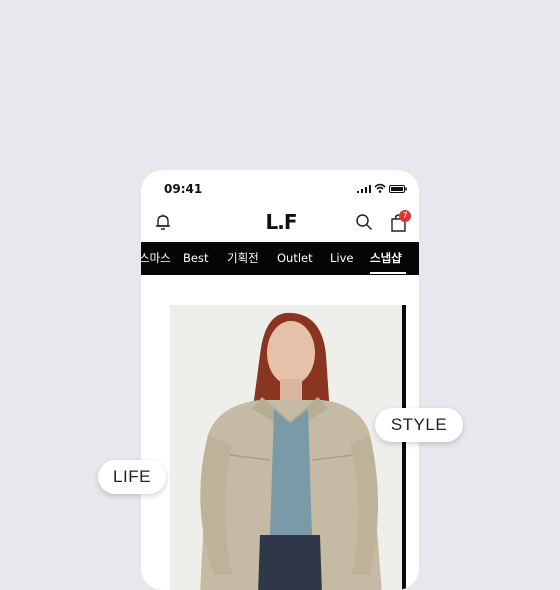 The width and height of the screenshot is (560, 590). What do you see at coordinates (419, 425) in the screenshot?
I see `style-tag-bubble: STYLE` at bounding box center [419, 425].